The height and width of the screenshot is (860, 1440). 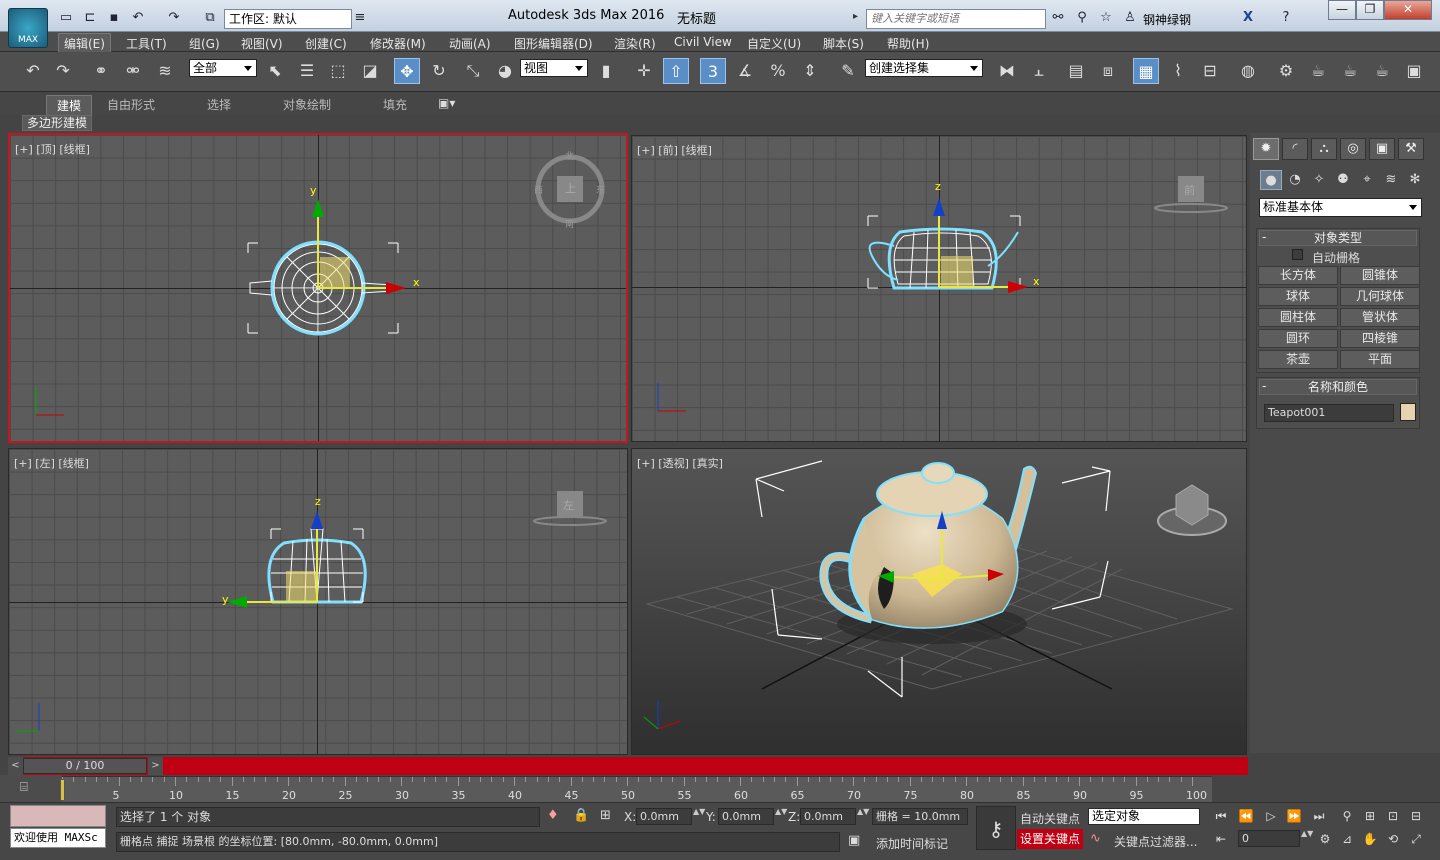 I want to click on project-folder-icon: ⧉, so click(x=210, y=18).